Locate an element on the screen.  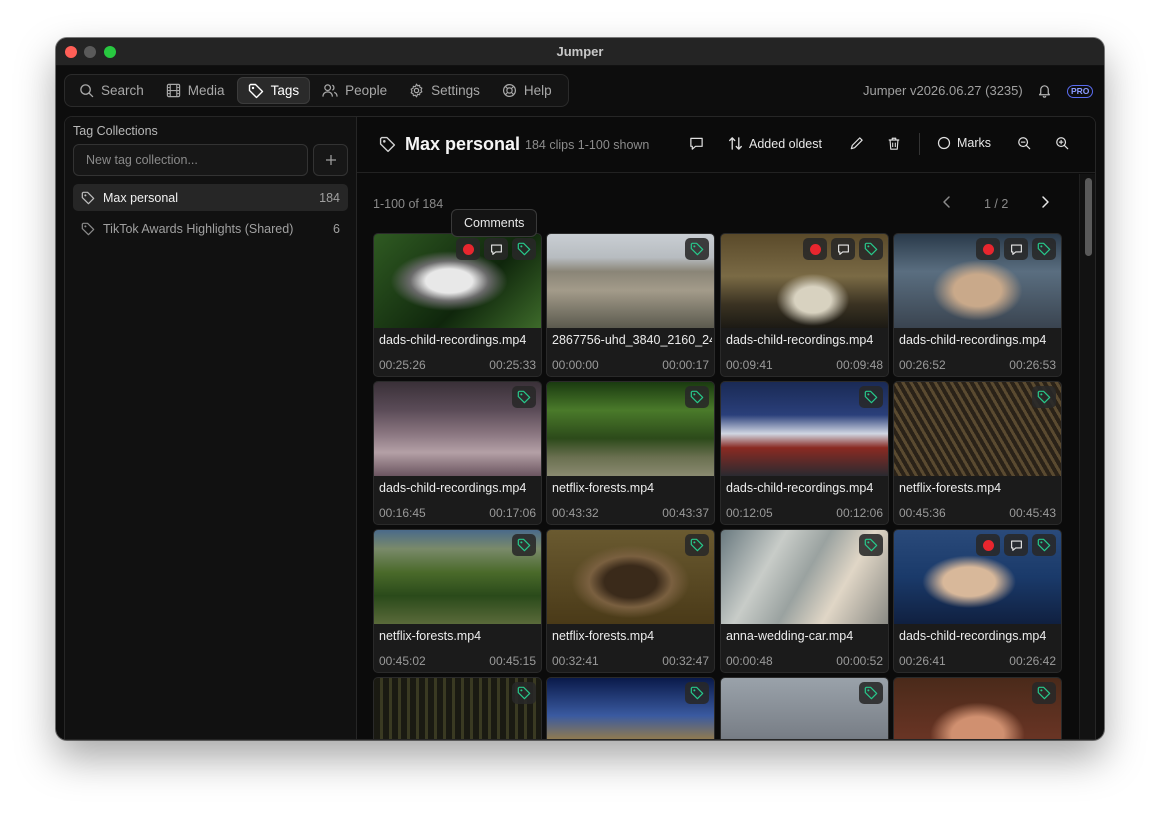
marks-label: Marks is located at coordinates (974, 143).